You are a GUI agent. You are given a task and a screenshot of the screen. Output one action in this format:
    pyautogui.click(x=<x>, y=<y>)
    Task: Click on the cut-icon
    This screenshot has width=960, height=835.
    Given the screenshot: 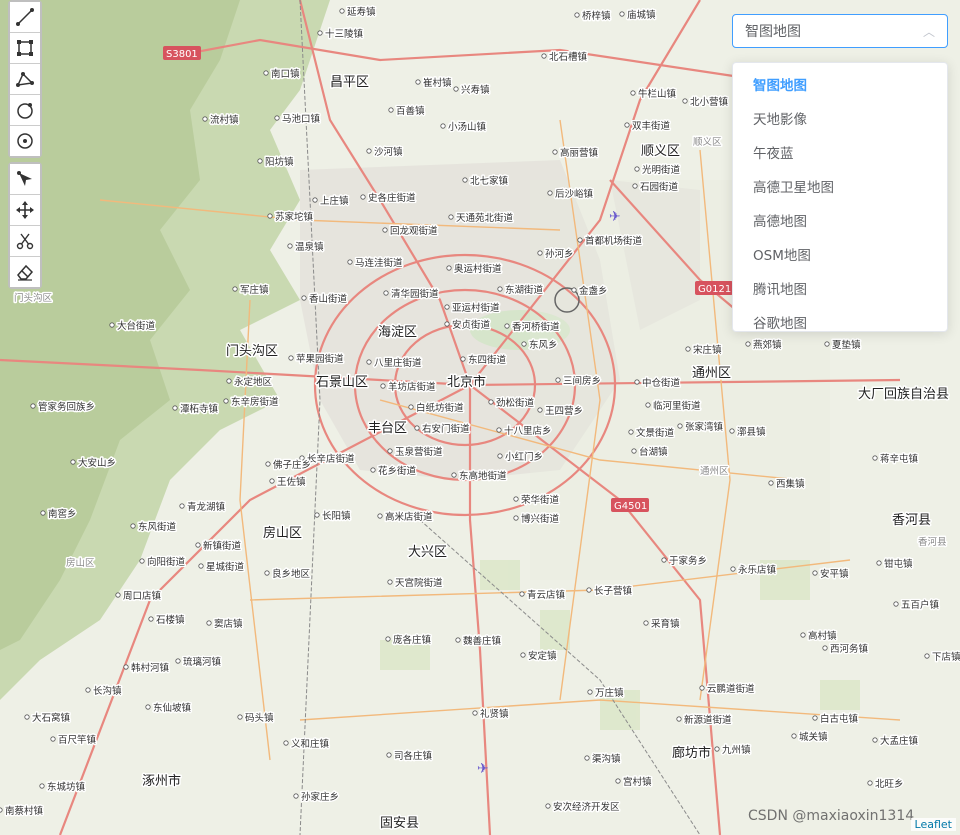 What is the action you would take?
    pyautogui.click(x=25, y=241)
    